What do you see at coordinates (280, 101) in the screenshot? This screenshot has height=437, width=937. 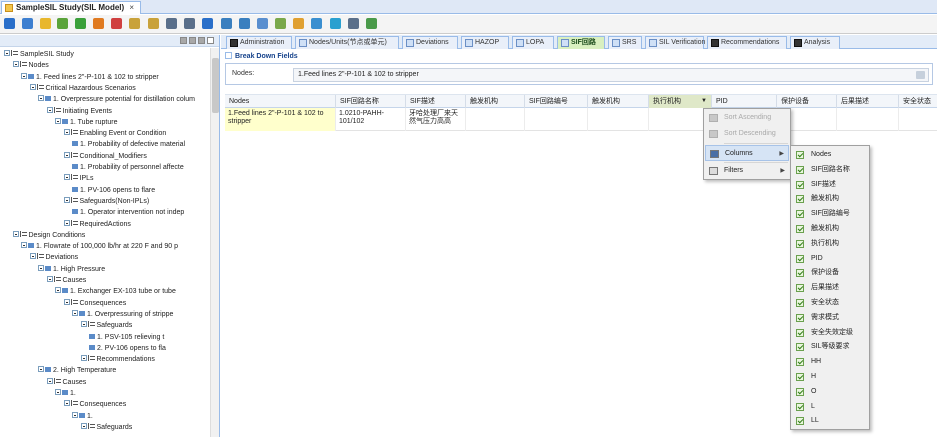 I see `column-header: Nodes` at bounding box center [280, 101].